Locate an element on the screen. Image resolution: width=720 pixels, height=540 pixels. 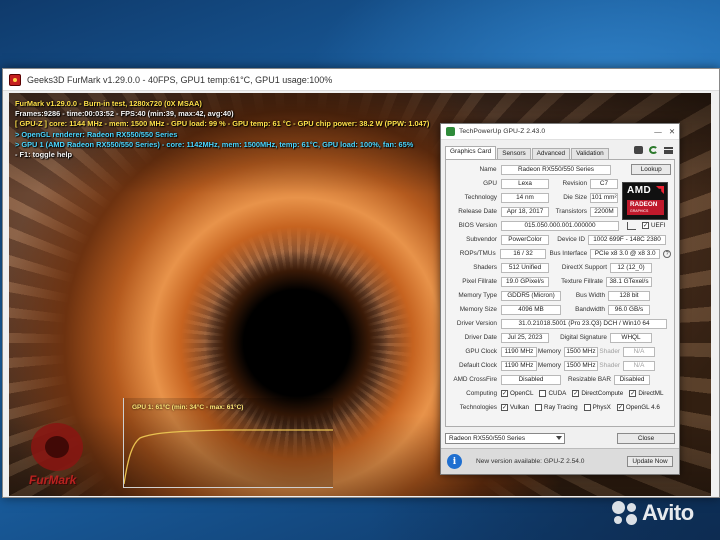
release-date-label: Release Date is located at coordinates (477, 211).